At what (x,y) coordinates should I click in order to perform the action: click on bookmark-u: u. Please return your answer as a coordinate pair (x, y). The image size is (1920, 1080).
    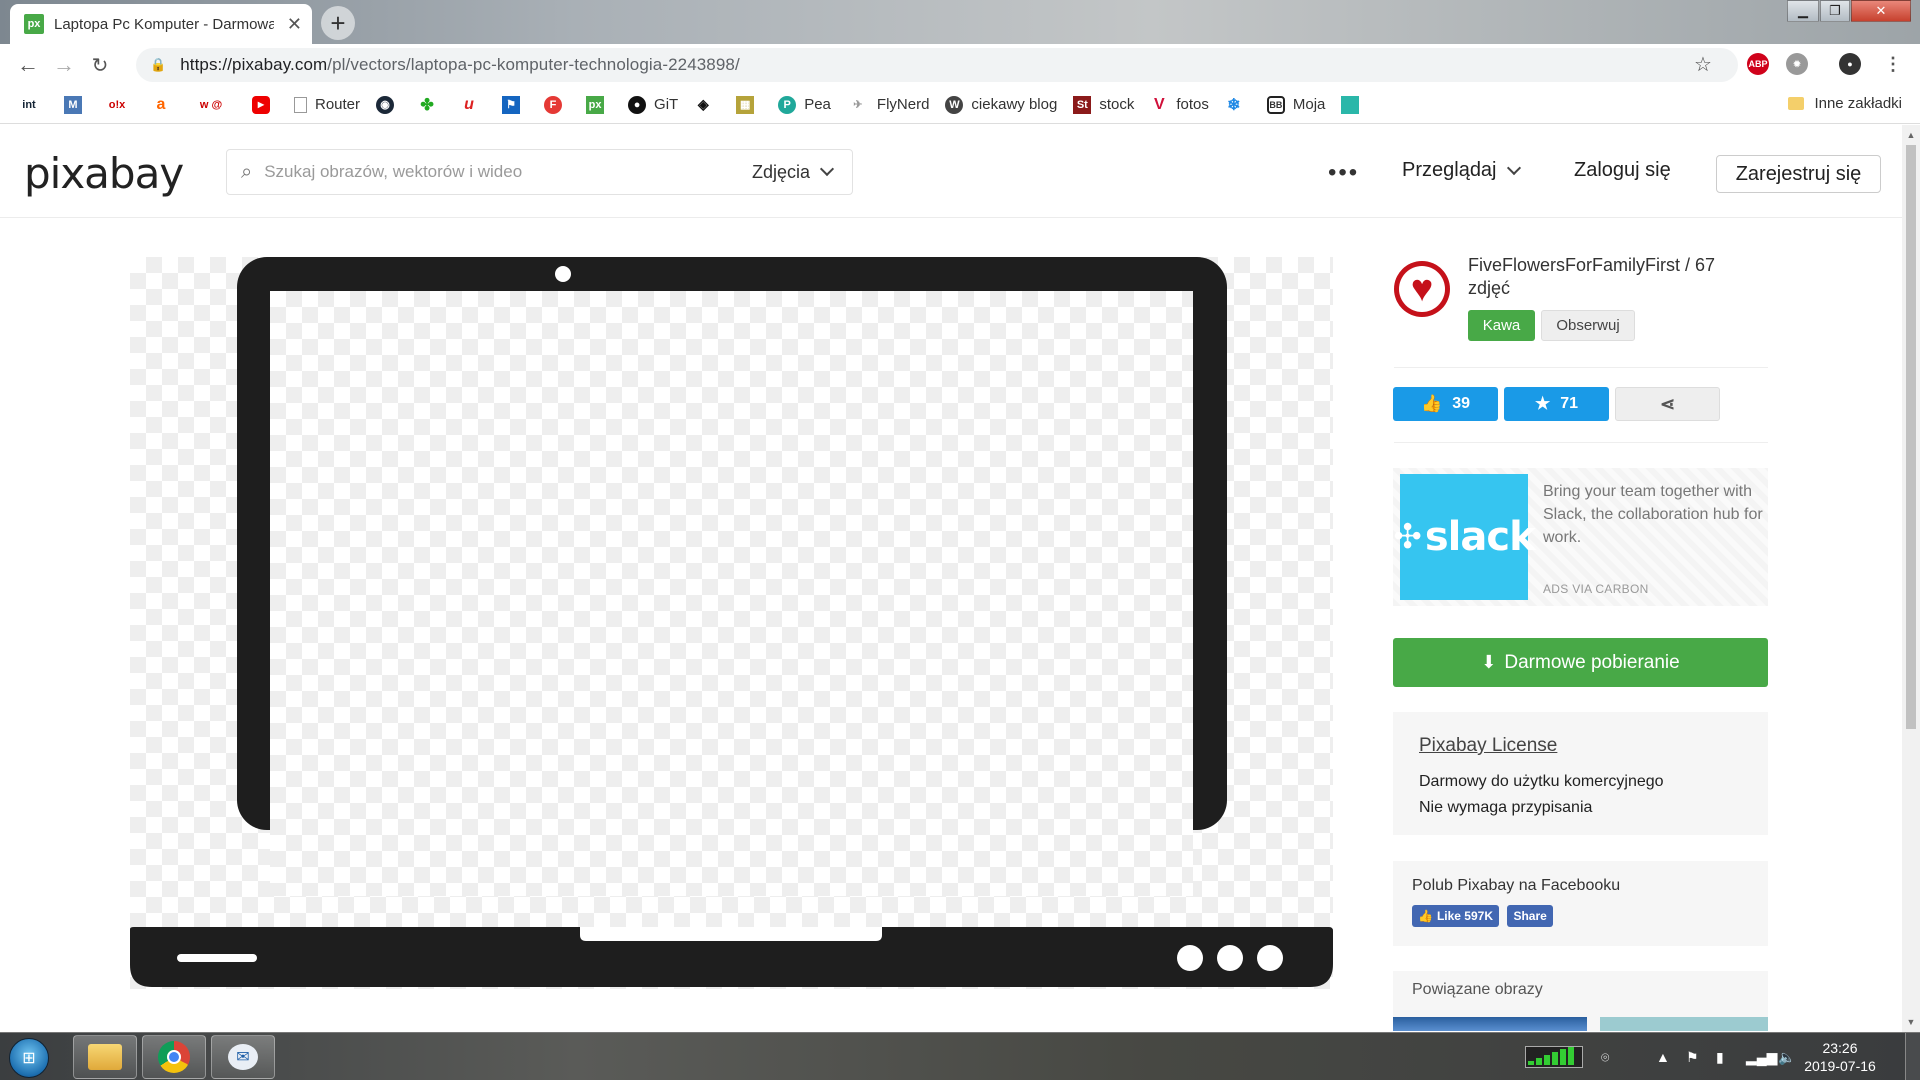
    Looking at the image, I should click on (473, 105).